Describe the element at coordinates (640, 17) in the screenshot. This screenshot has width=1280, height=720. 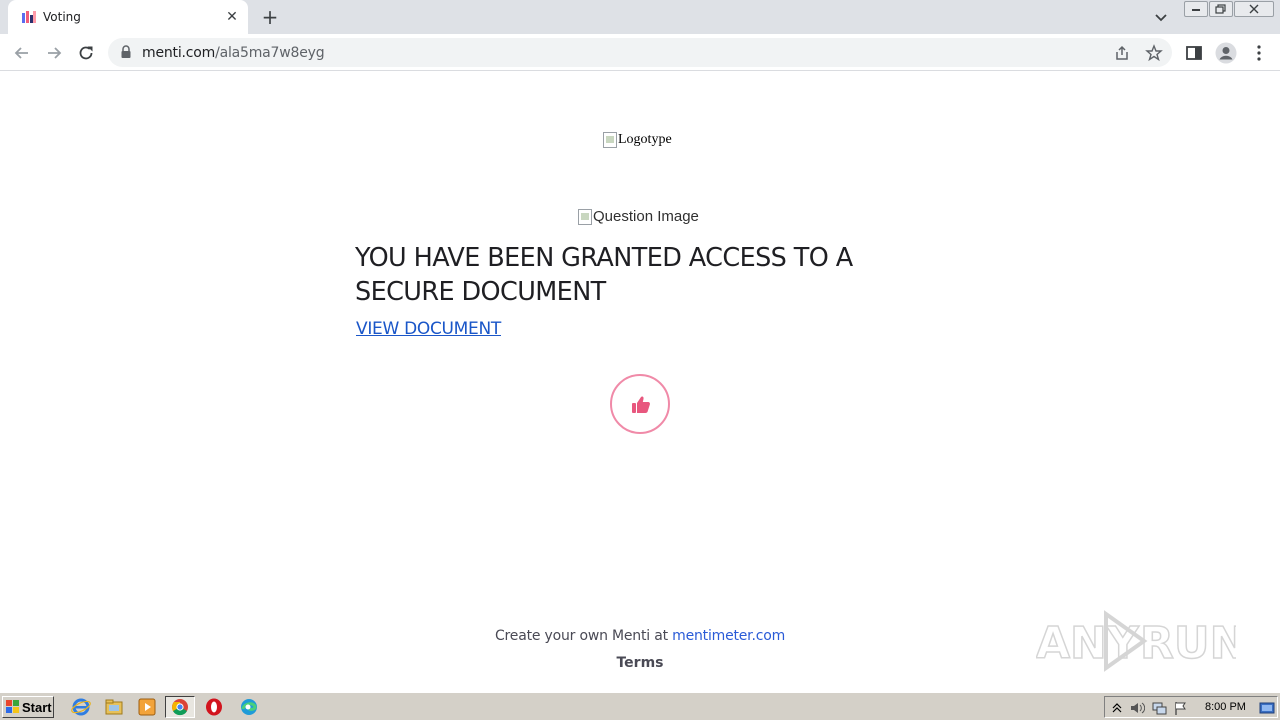
I see `tab-strip: Voting ✕ +` at that location.